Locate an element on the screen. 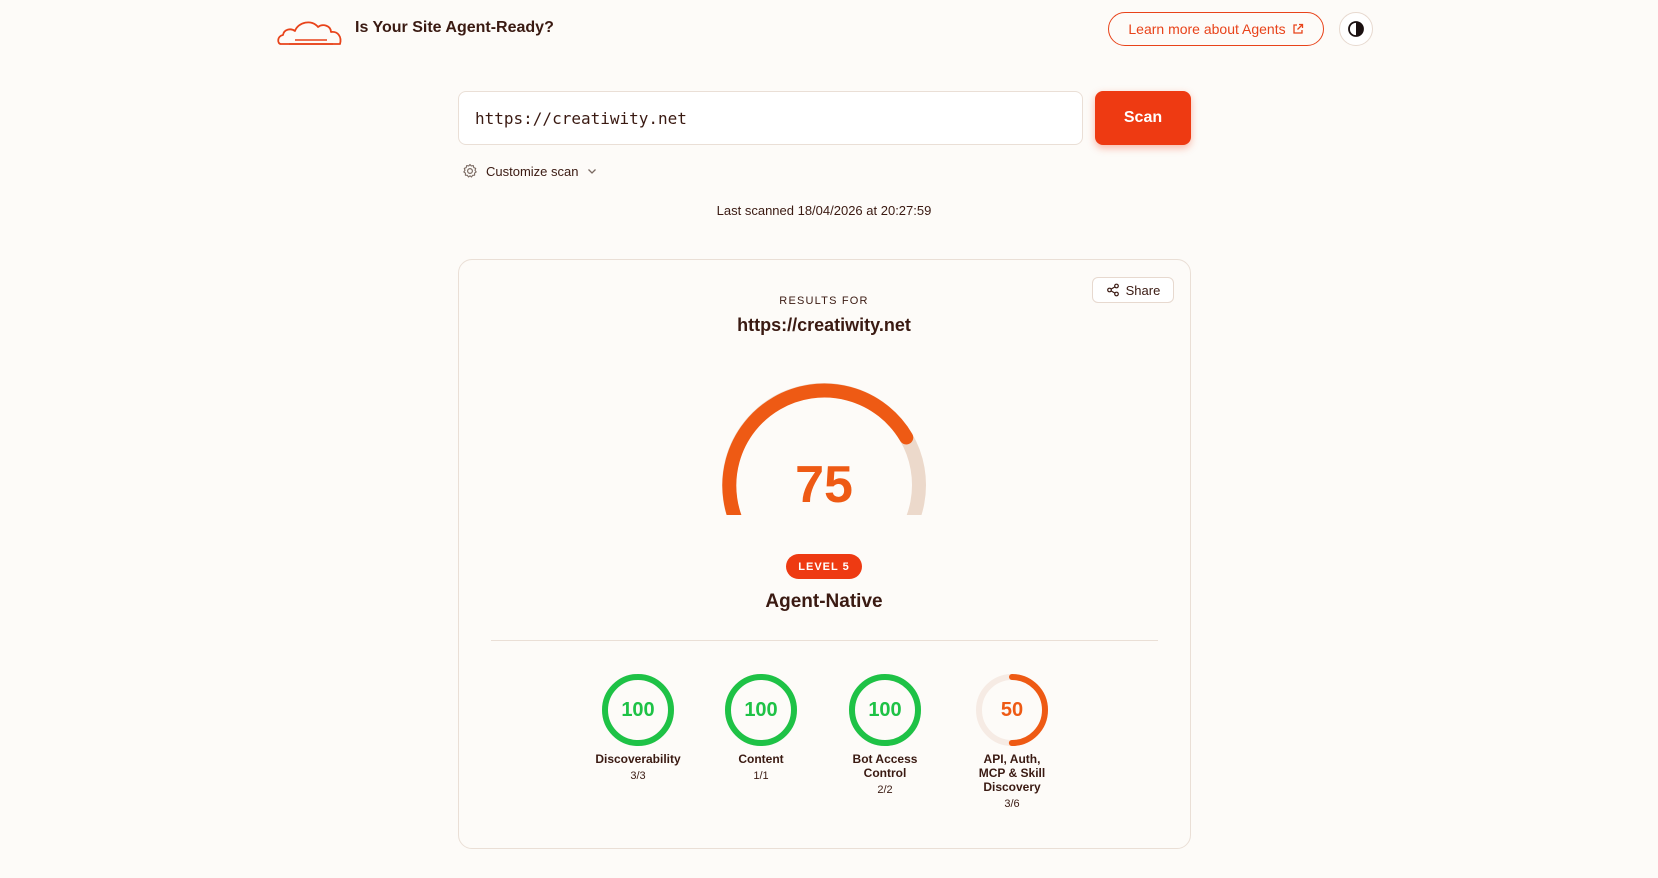  theme-toggle-button is located at coordinates (1356, 29).